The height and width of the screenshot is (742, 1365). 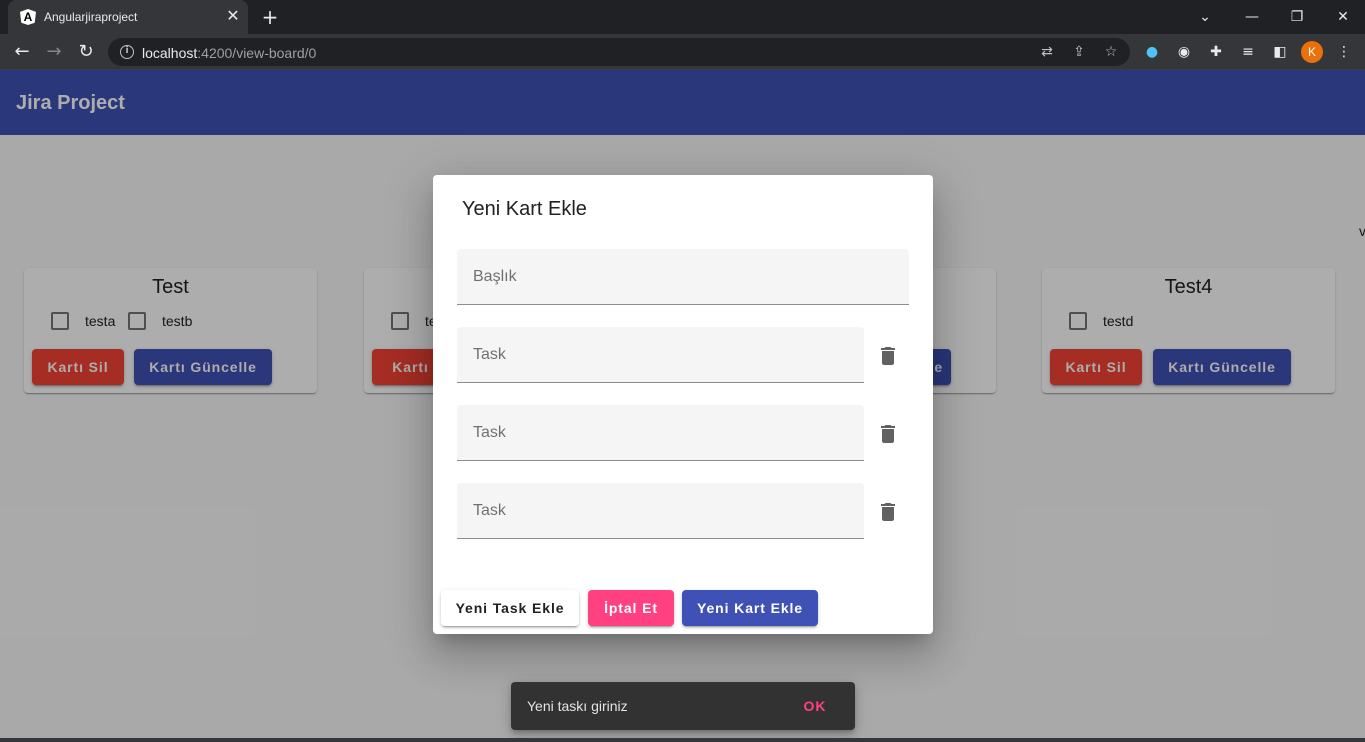 I want to click on url-text: localhost:4200/view-board/0, so click(x=229, y=53).